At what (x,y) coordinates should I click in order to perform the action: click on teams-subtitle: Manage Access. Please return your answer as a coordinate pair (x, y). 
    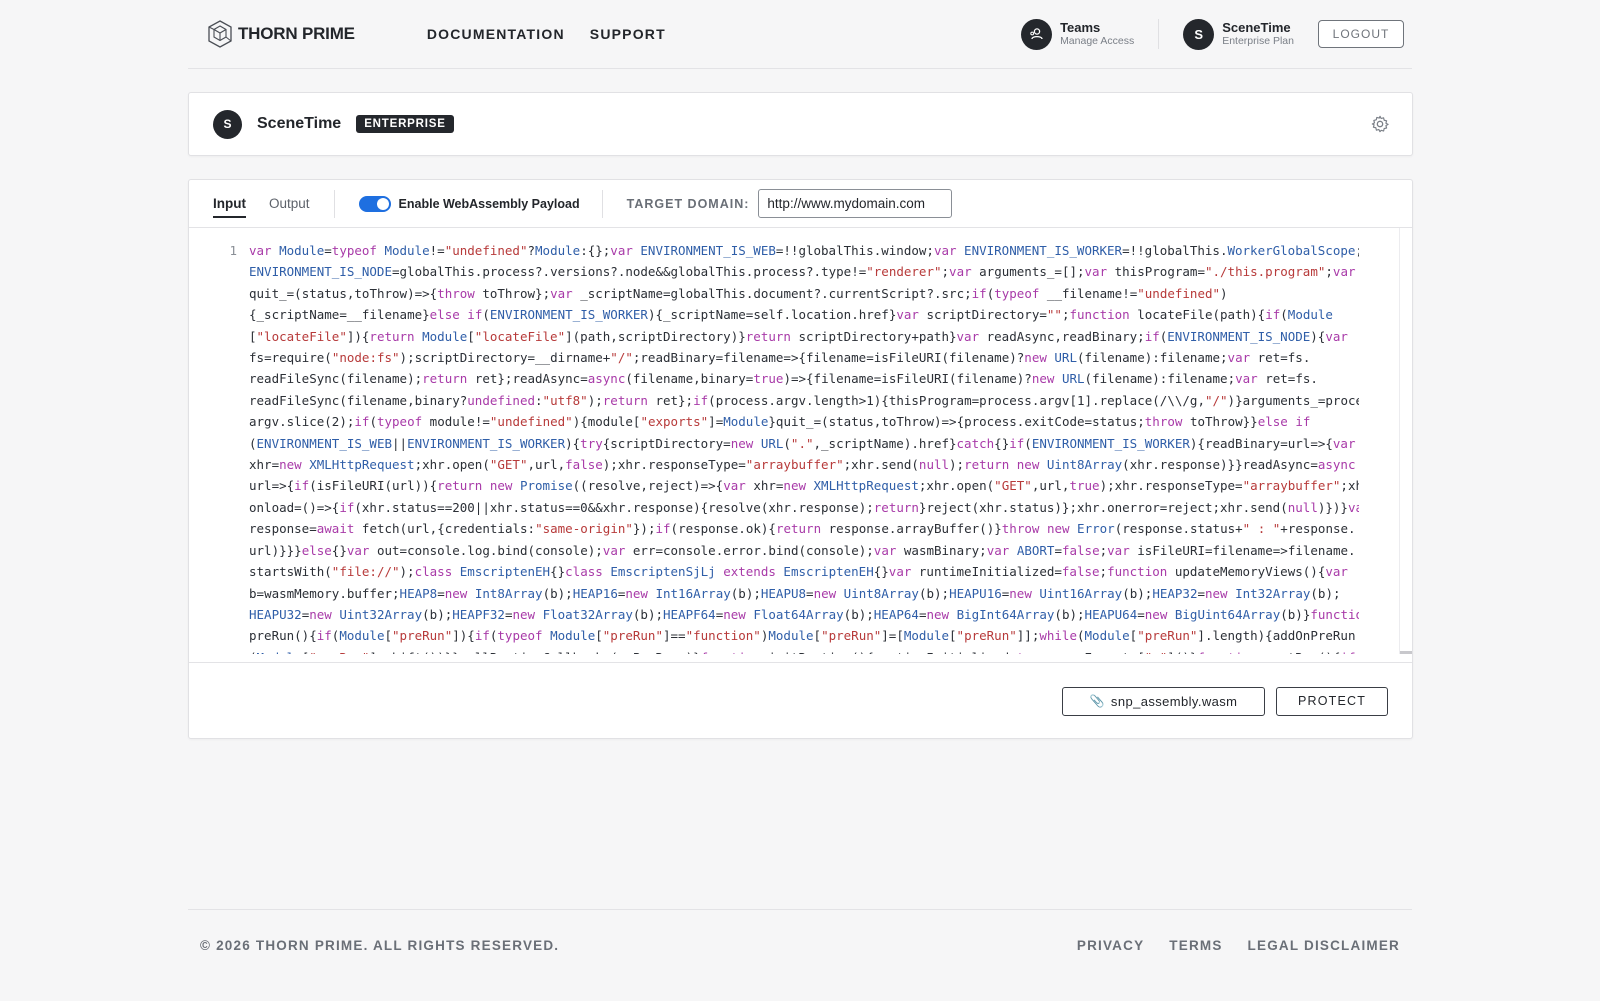
    Looking at the image, I should click on (1097, 41).